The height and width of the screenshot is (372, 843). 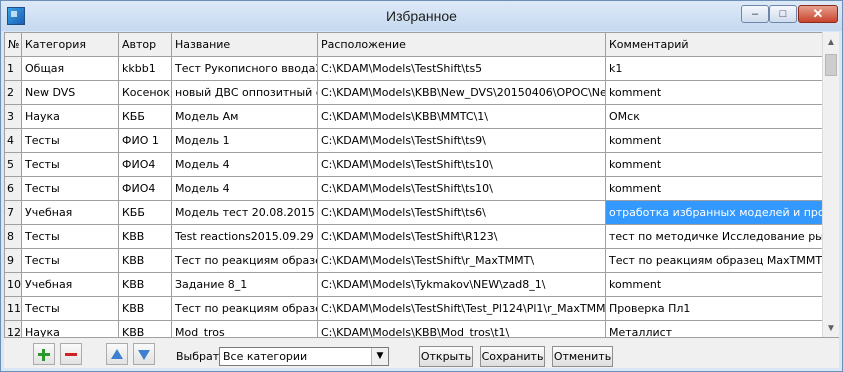 I want to click on cell-number: 10, so click(x=13, y=284).